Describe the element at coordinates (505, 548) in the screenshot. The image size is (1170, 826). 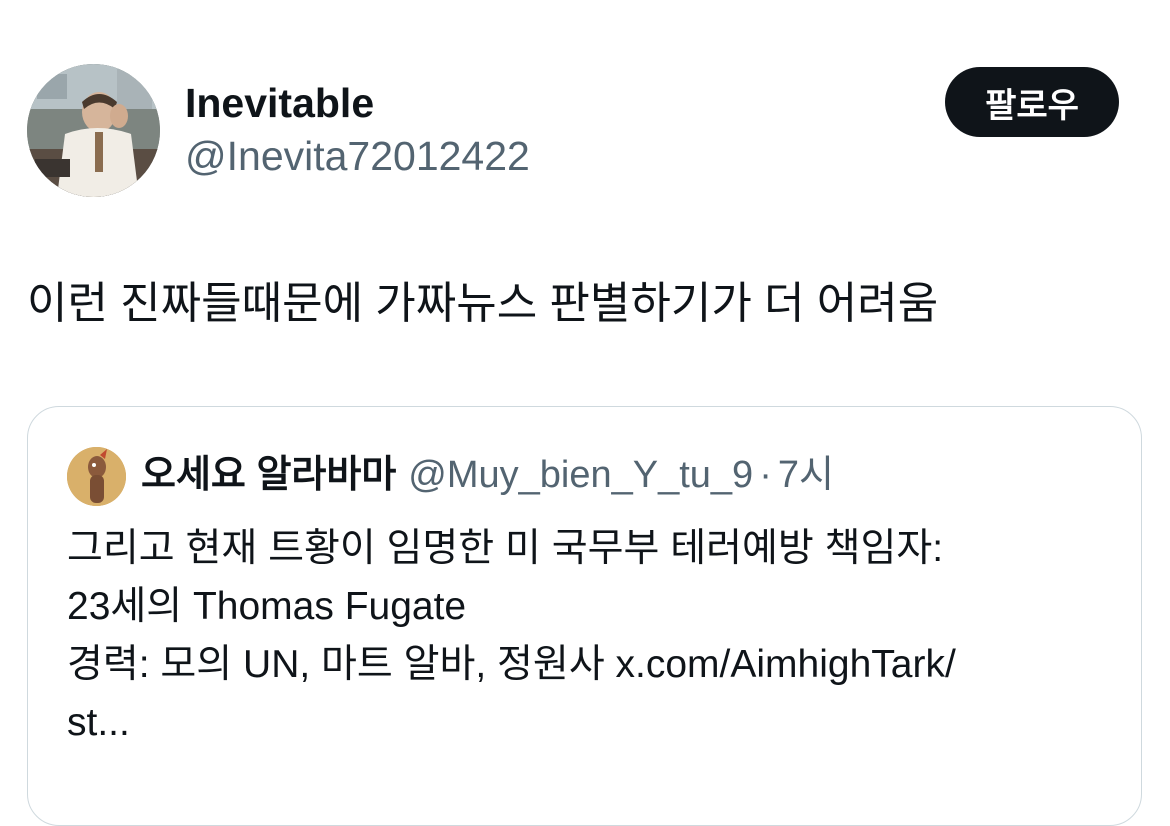
I see `quote-text-line: 그리고 현재 트황이 임명한 미 국무부 테러예방 책임자:` at that location.